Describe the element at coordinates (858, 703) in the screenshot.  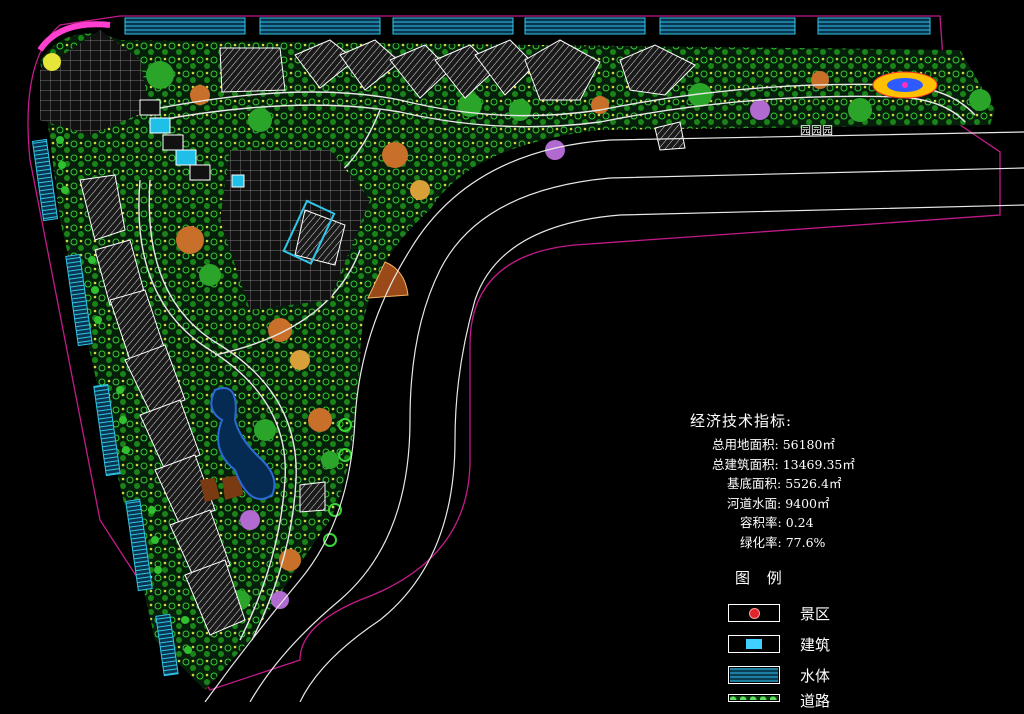
I see `legend-item-road: 道路` at that location.